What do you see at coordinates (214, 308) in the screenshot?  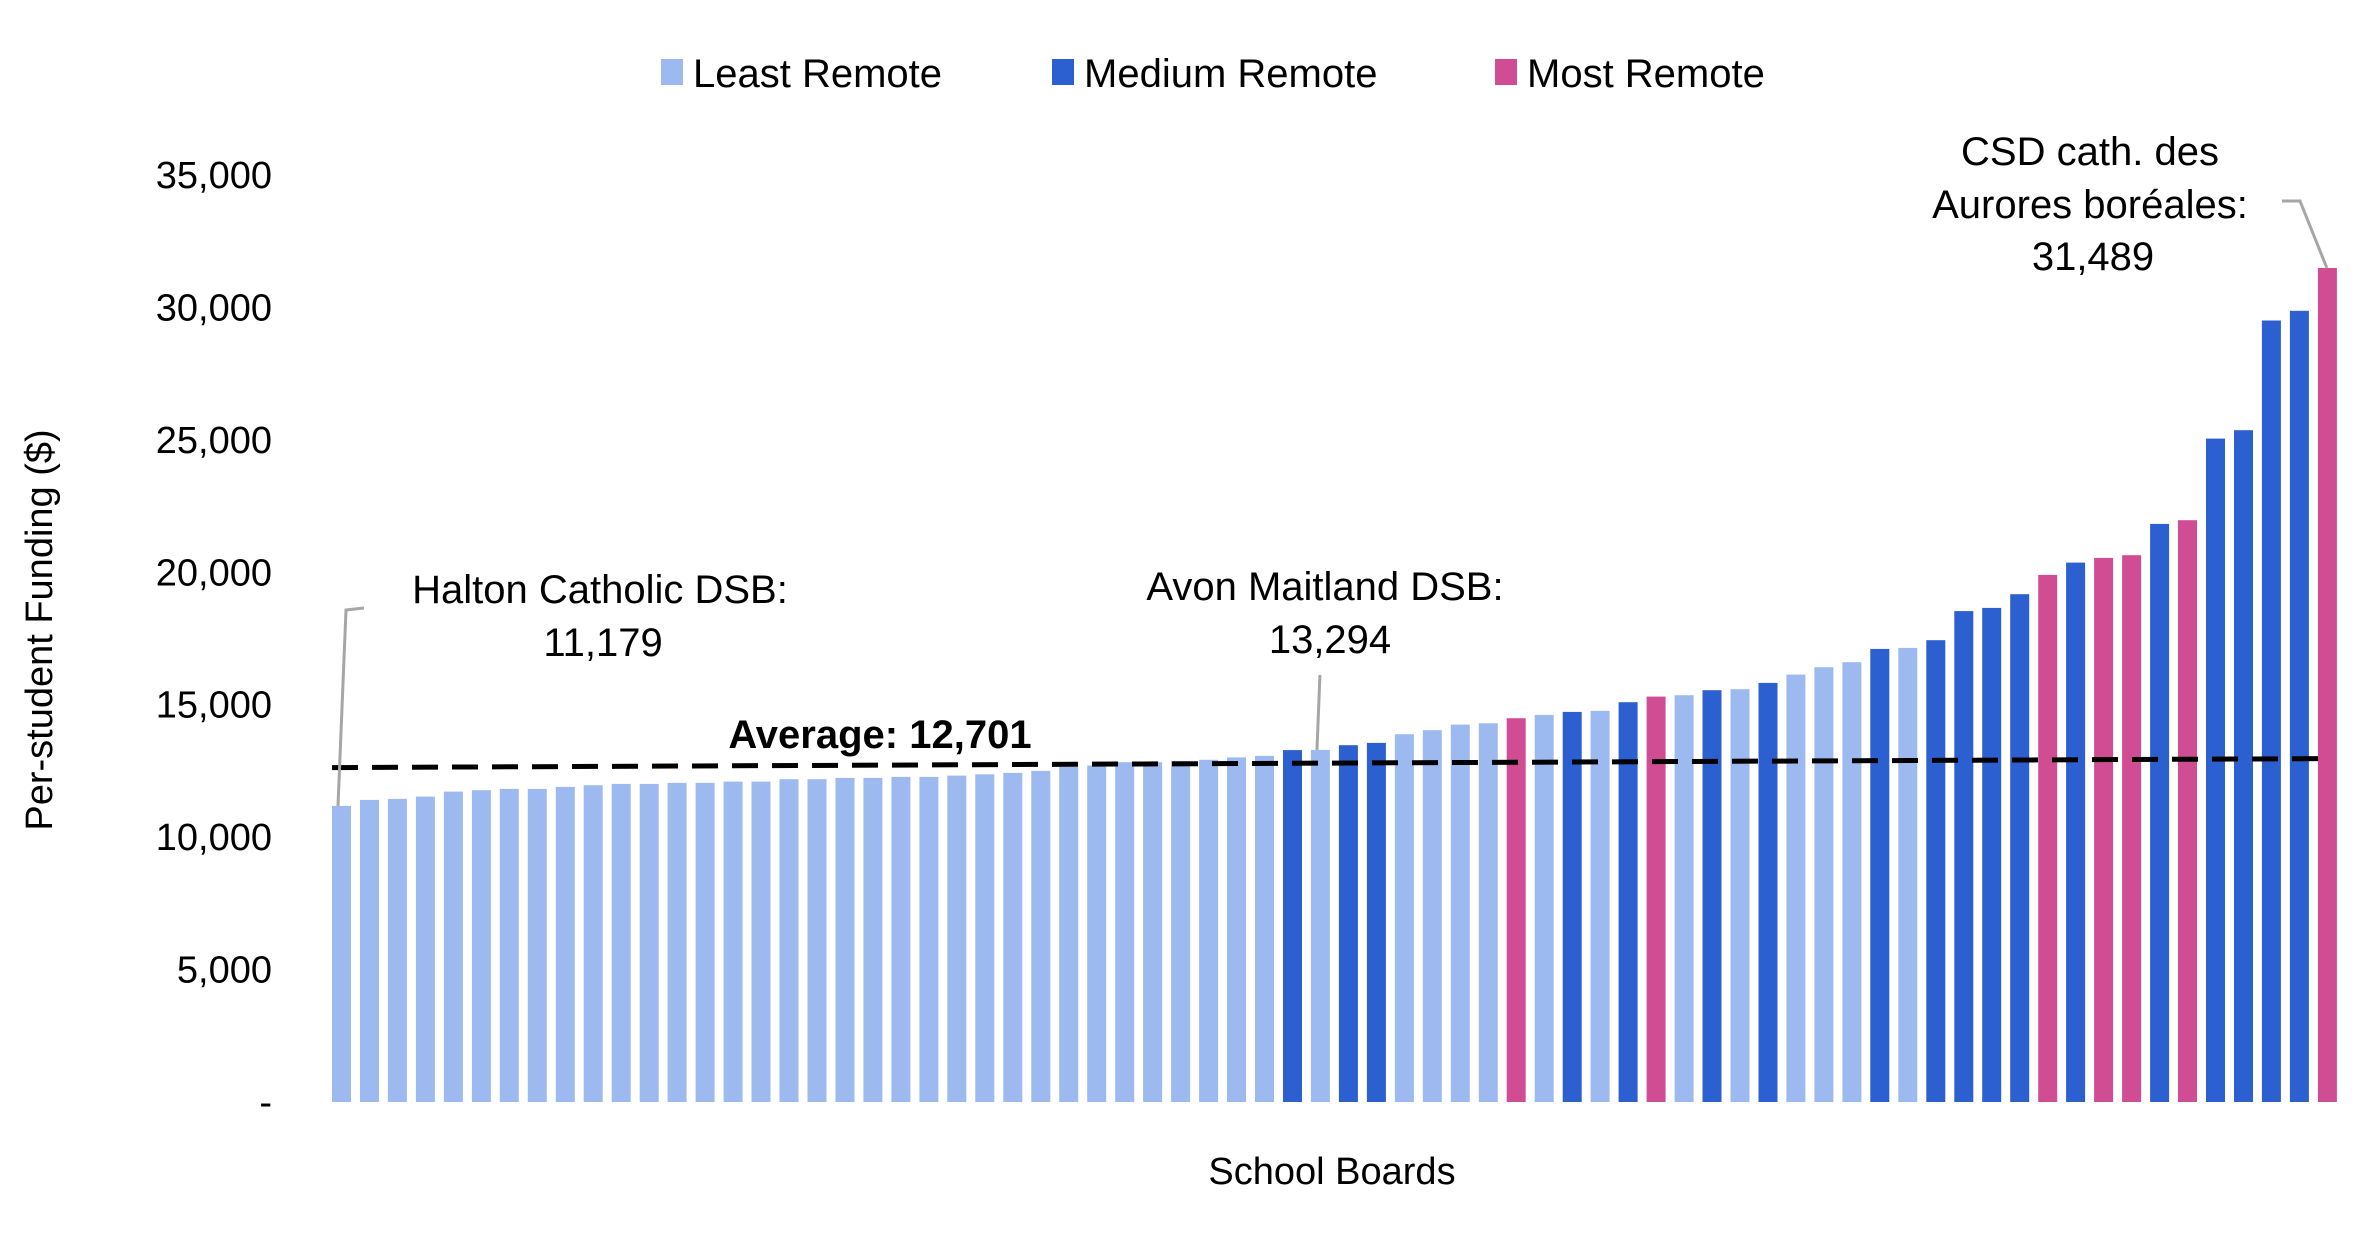 I see `y-tick-label: 30,000` at bounding box center [214, 308].